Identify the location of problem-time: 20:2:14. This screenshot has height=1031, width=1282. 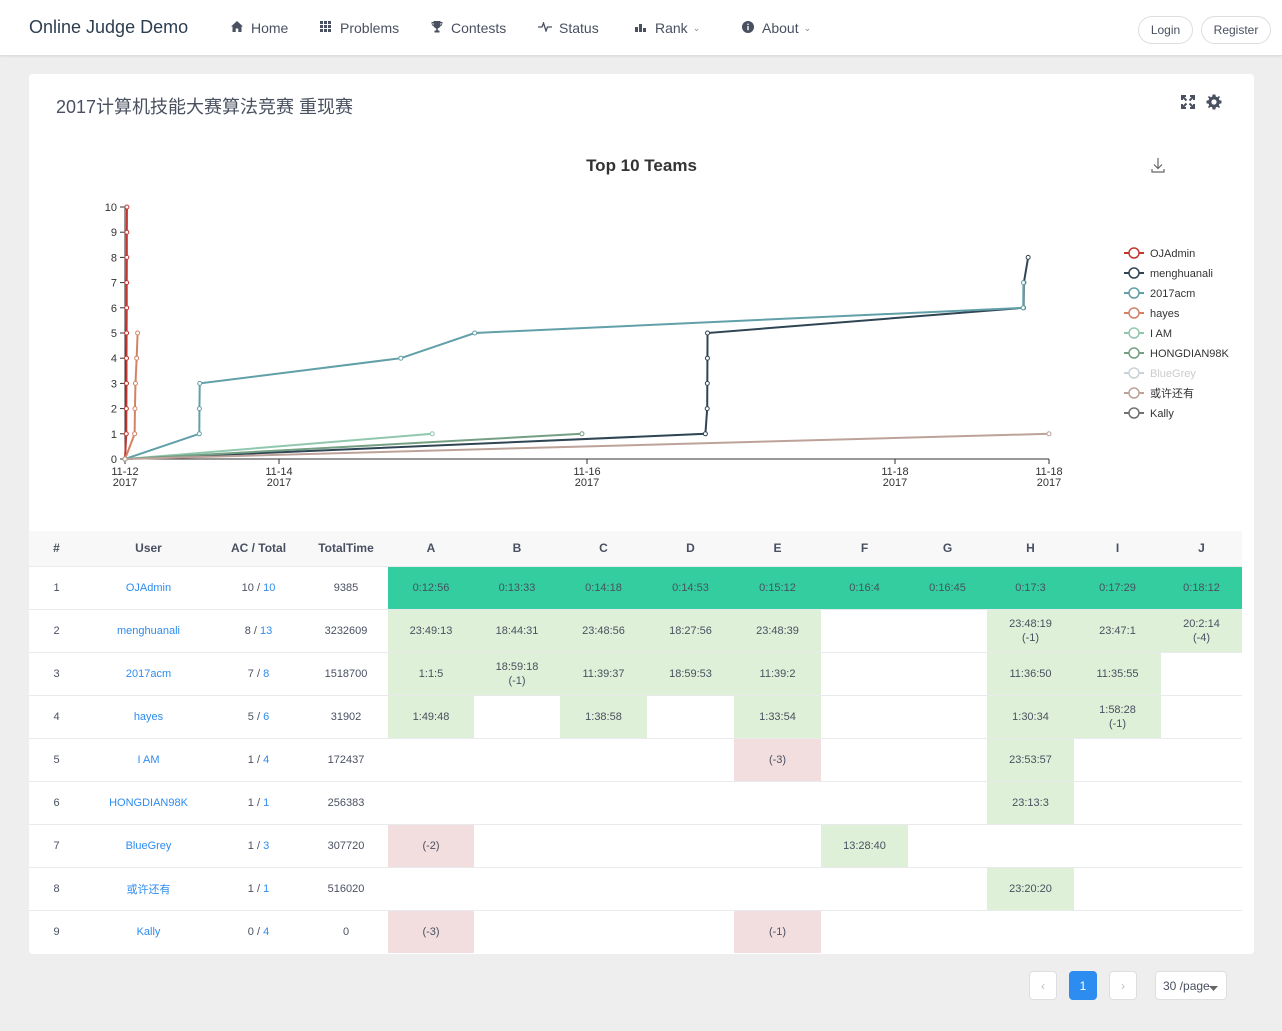
(1201, 623).